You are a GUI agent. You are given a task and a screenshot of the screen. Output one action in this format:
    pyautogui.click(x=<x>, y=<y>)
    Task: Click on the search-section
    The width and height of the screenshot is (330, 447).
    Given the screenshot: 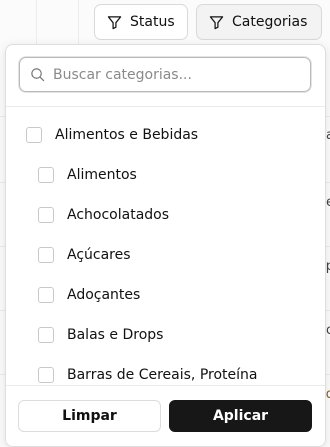 What is the action you would take?
    pyautogui.click(x=165, y=76)
    